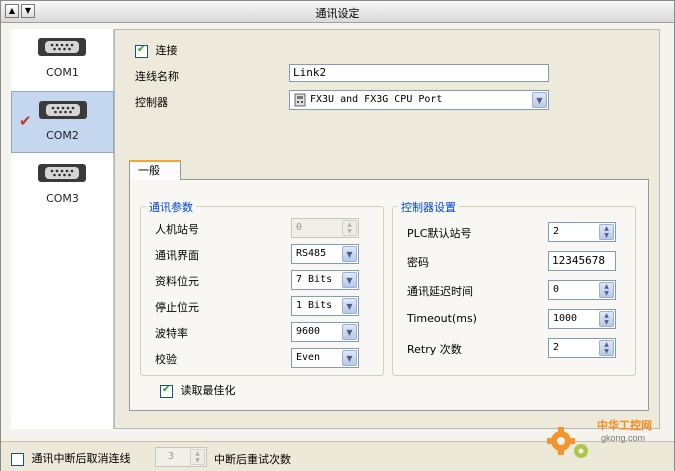 This screenshot has height=471, width=675. Describe the element at coordinates (434, 349) in the screenshot. I see `retry-count-label: Retry 次数` at that location.